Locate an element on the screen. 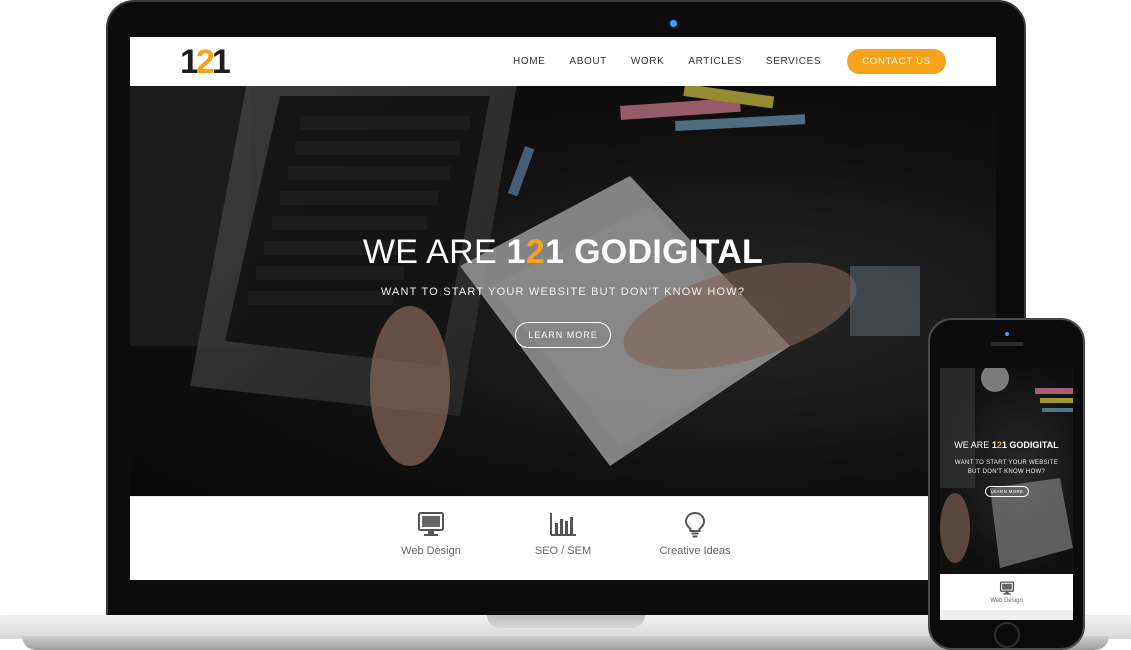 This screenshot has width=1131, height=650. phone-hero-title: WE ARE 121 GODIGITAL is located at coordinates (1006, 445).